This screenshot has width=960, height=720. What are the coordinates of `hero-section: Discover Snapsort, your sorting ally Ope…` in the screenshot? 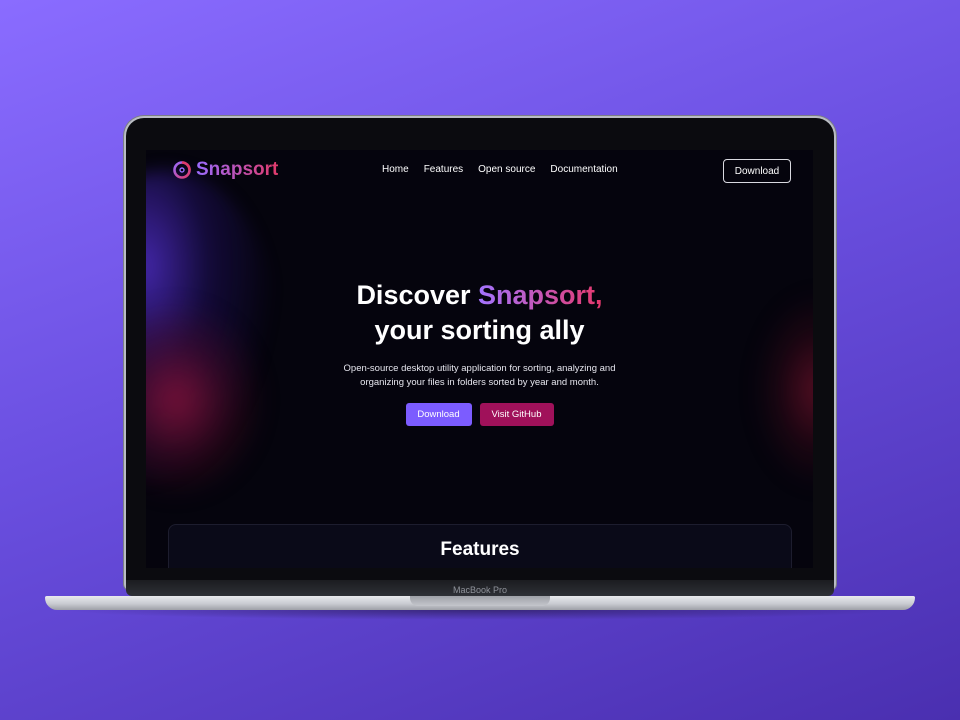 It's located at (479, 352).